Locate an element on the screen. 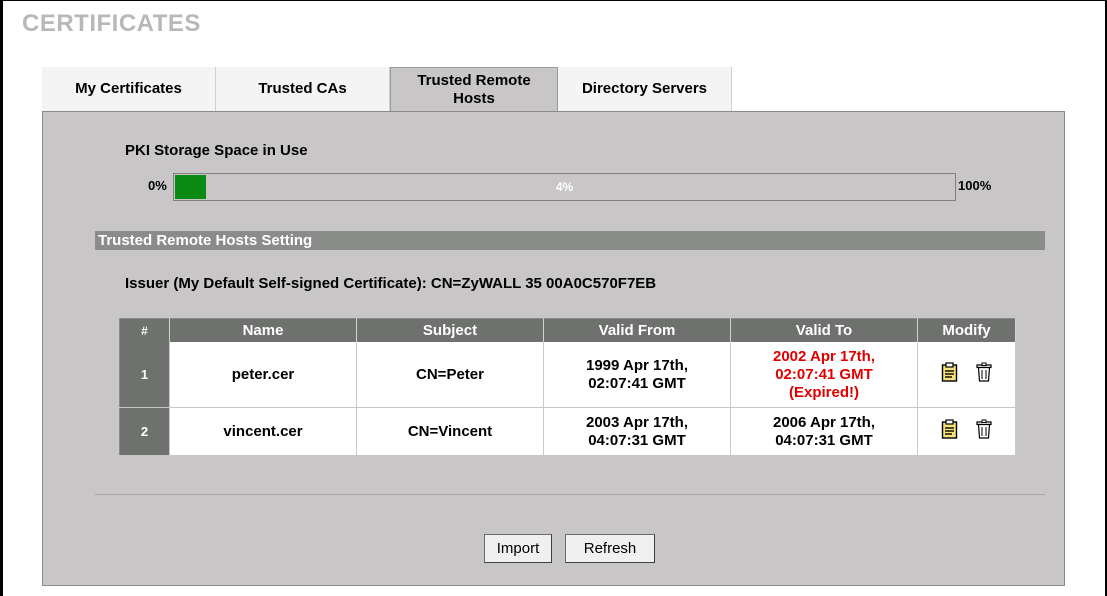 The height and width of the screenshot is (596, 1107). window-frame-top is located at coordinates (553, 0).